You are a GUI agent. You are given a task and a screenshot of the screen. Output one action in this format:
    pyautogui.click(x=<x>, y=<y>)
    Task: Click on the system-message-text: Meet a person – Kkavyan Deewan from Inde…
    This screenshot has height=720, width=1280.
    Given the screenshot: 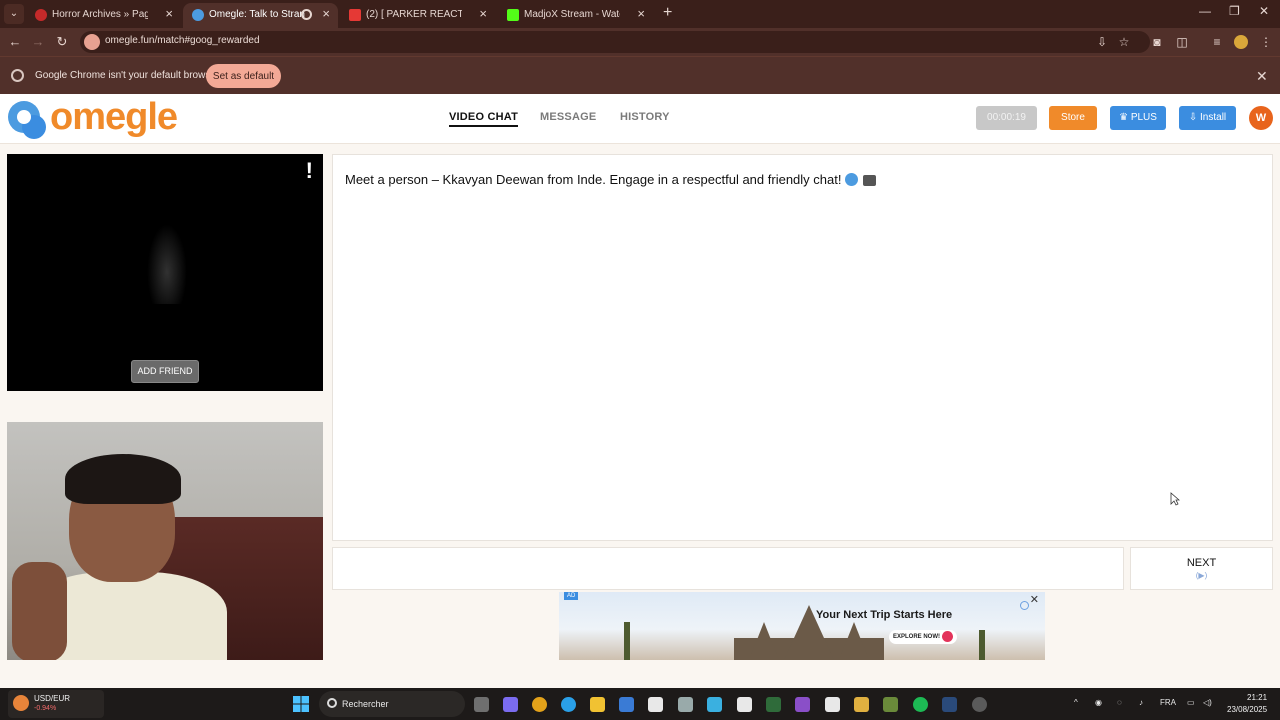 What is the action you would take?
    pyautogui.click(x=593, y=179)
    